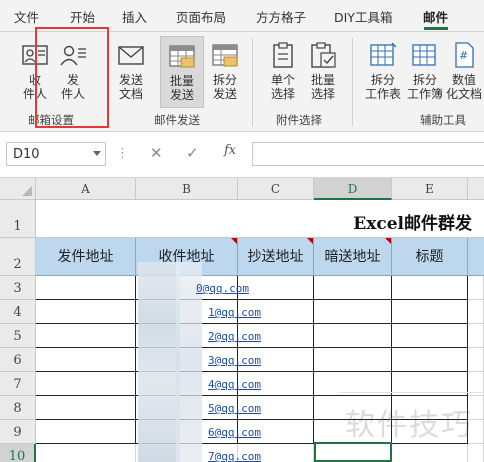  I want to click on email-cell-b4: 1@qq.com, so click(234, 312).